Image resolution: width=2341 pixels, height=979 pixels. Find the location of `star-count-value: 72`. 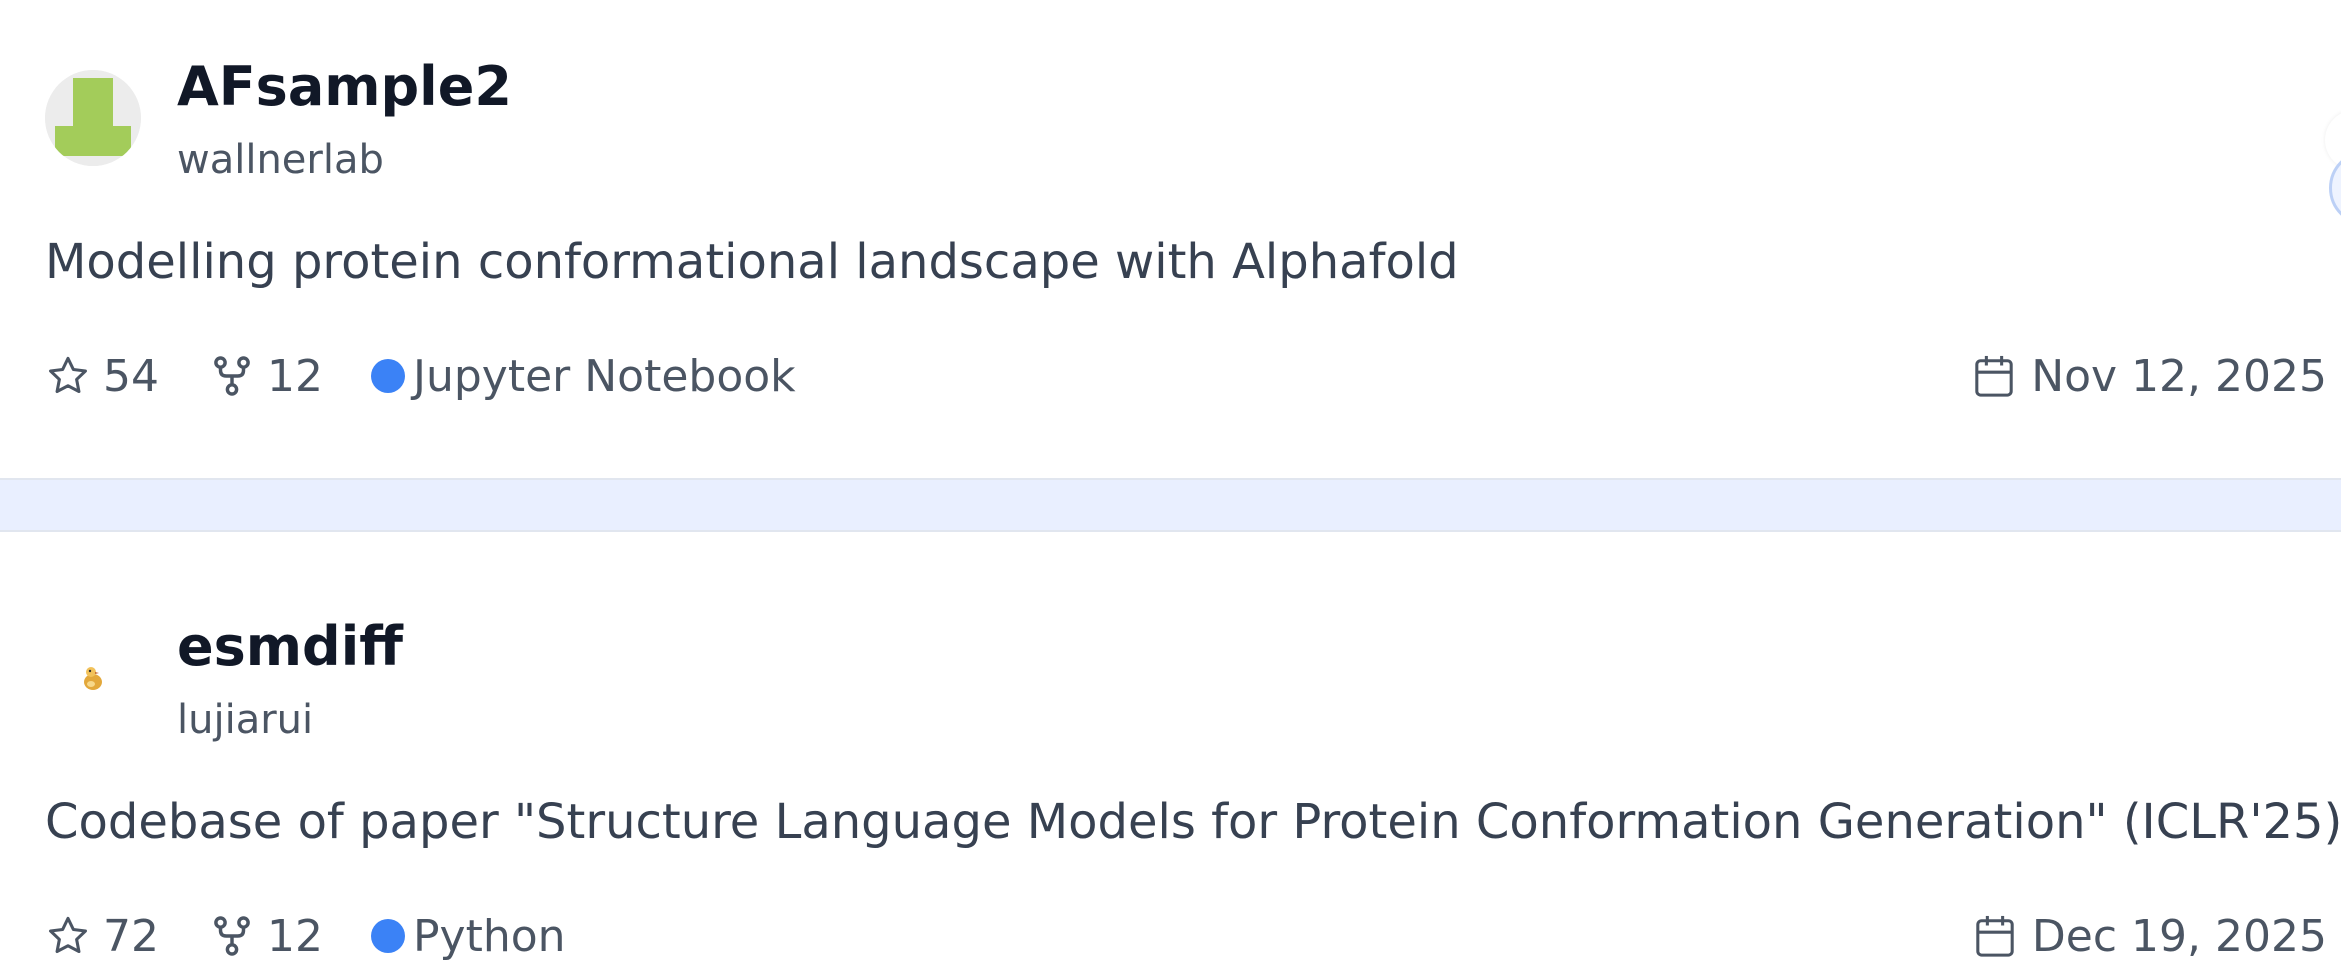

star-count-value: 72 is located at coordinates (131, 936).